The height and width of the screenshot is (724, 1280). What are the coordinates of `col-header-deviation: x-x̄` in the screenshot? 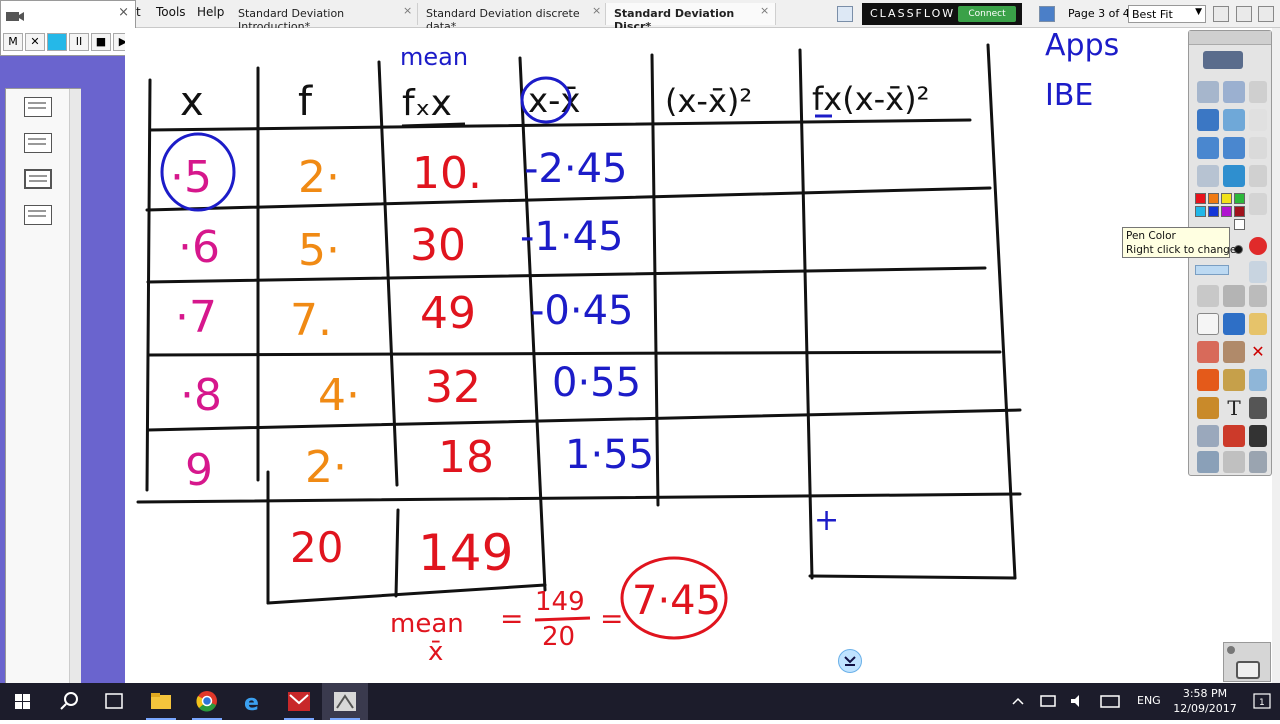 It's located at (554, 101).